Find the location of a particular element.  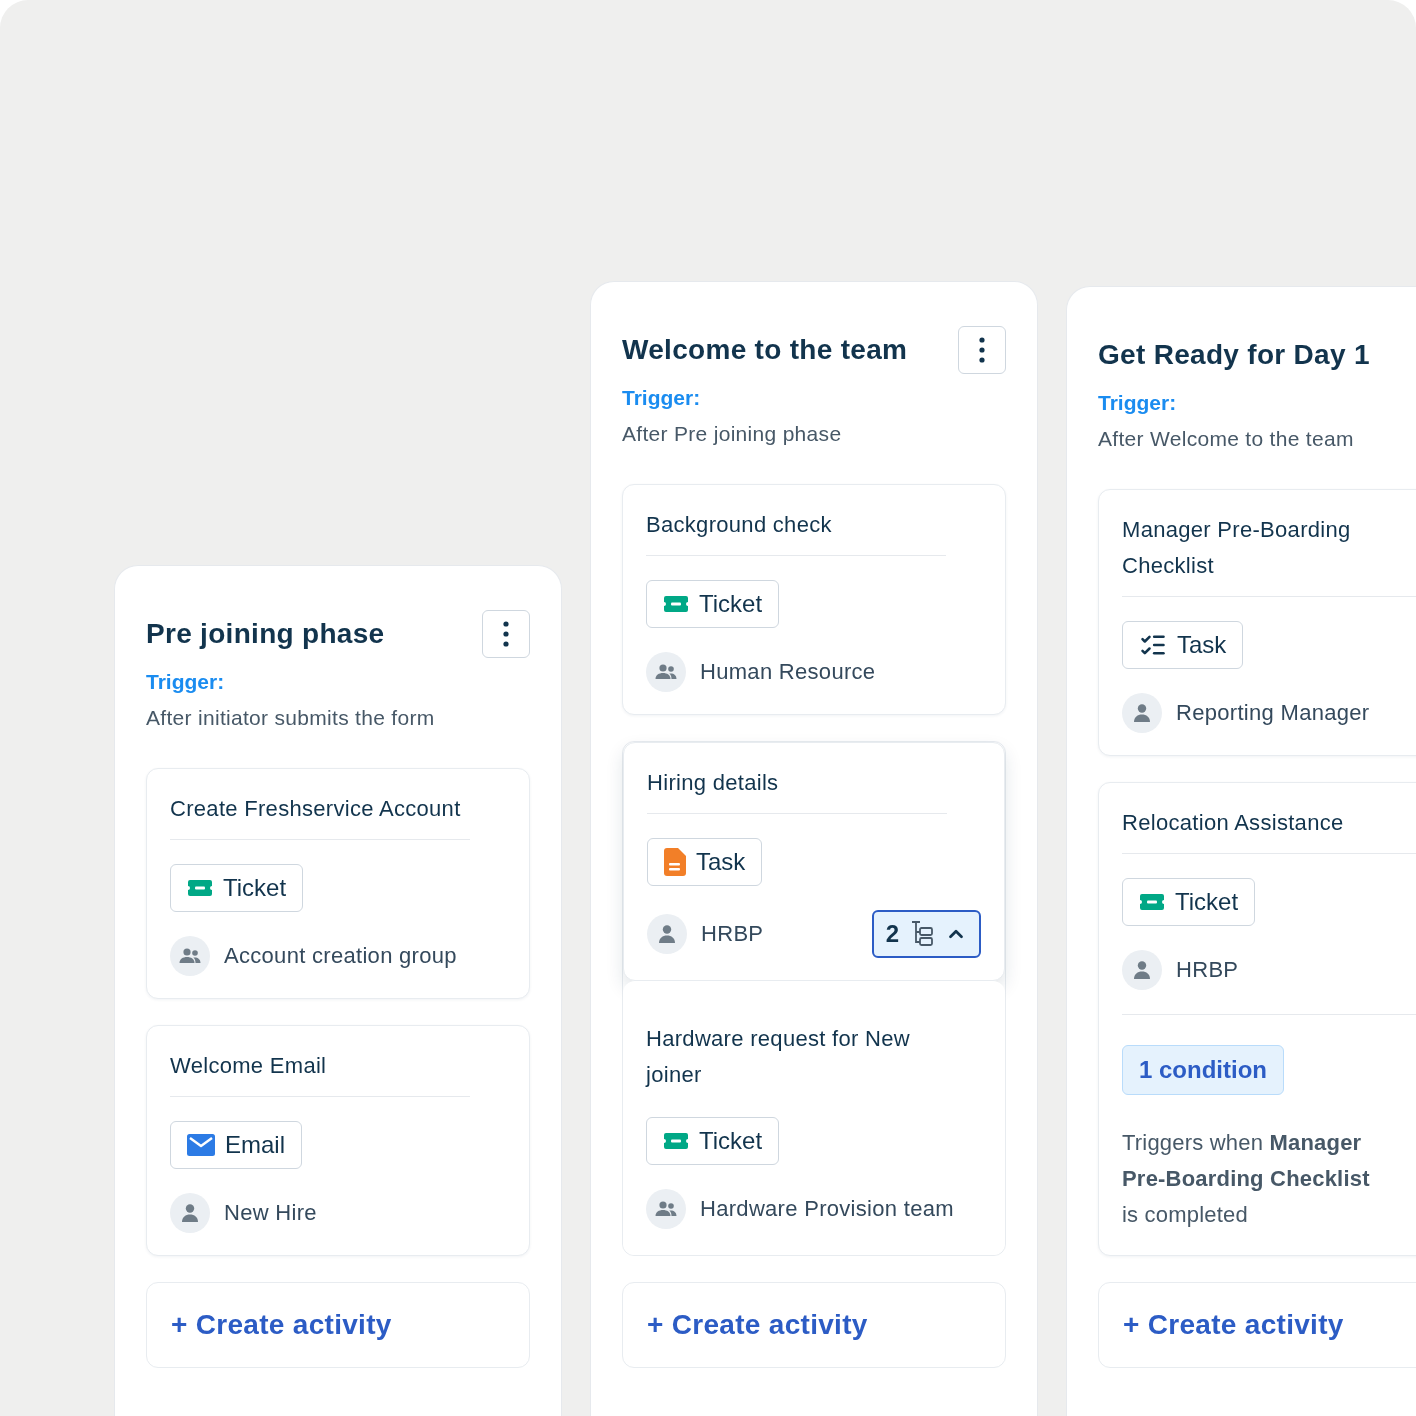

activity-title: Welcome Email is located at coordinates (320, 1072).